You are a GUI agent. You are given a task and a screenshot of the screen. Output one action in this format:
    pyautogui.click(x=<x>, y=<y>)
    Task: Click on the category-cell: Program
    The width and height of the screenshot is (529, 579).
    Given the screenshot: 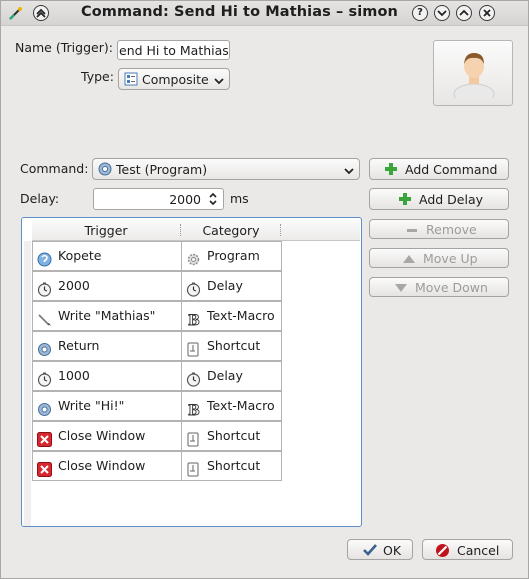 What is the action you would take?
    pyautogui.click(x=231, y=256)
    